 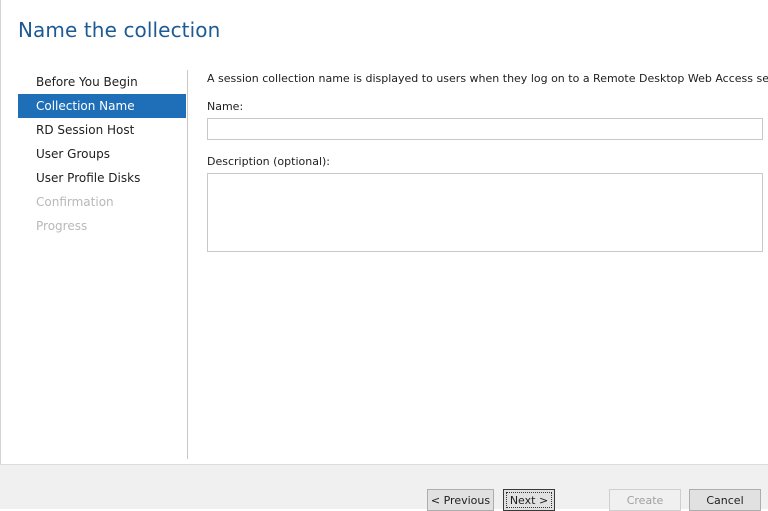 What do you see at coordinates (102, 178) in the screenshot?
I see `nav-item-user-profile-disks: User Profile Disks` at bounding box center [102, 178].